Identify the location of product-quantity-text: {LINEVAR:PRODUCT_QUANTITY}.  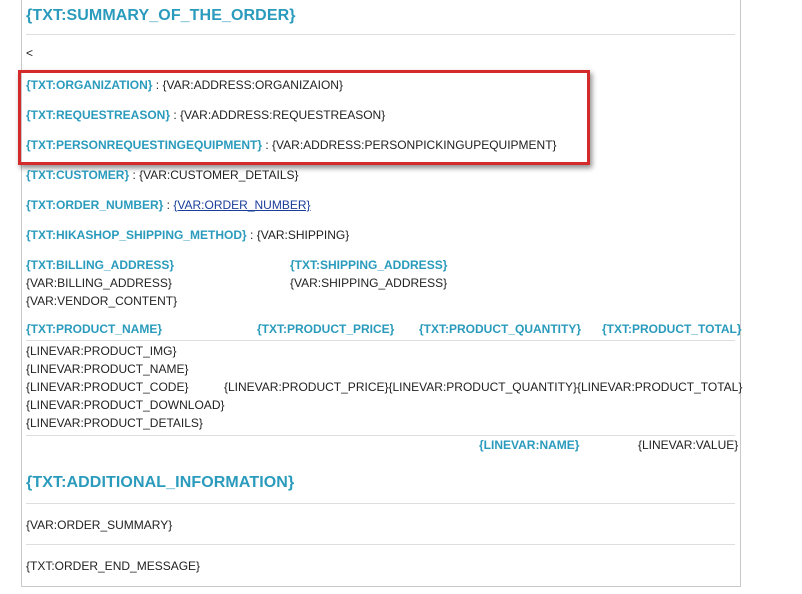
(482, 387).